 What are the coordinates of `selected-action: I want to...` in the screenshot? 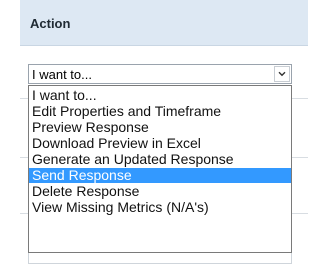 It's located at (62, 74).